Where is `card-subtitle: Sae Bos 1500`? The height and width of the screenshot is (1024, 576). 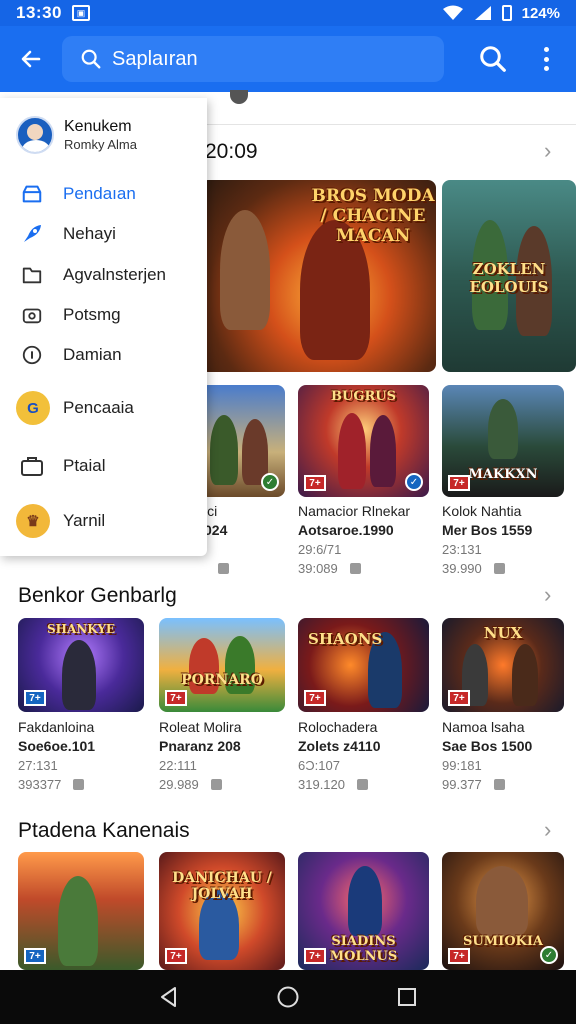
card-subtitle: Sae Bos 1500 is located at coordinates (487, 746).